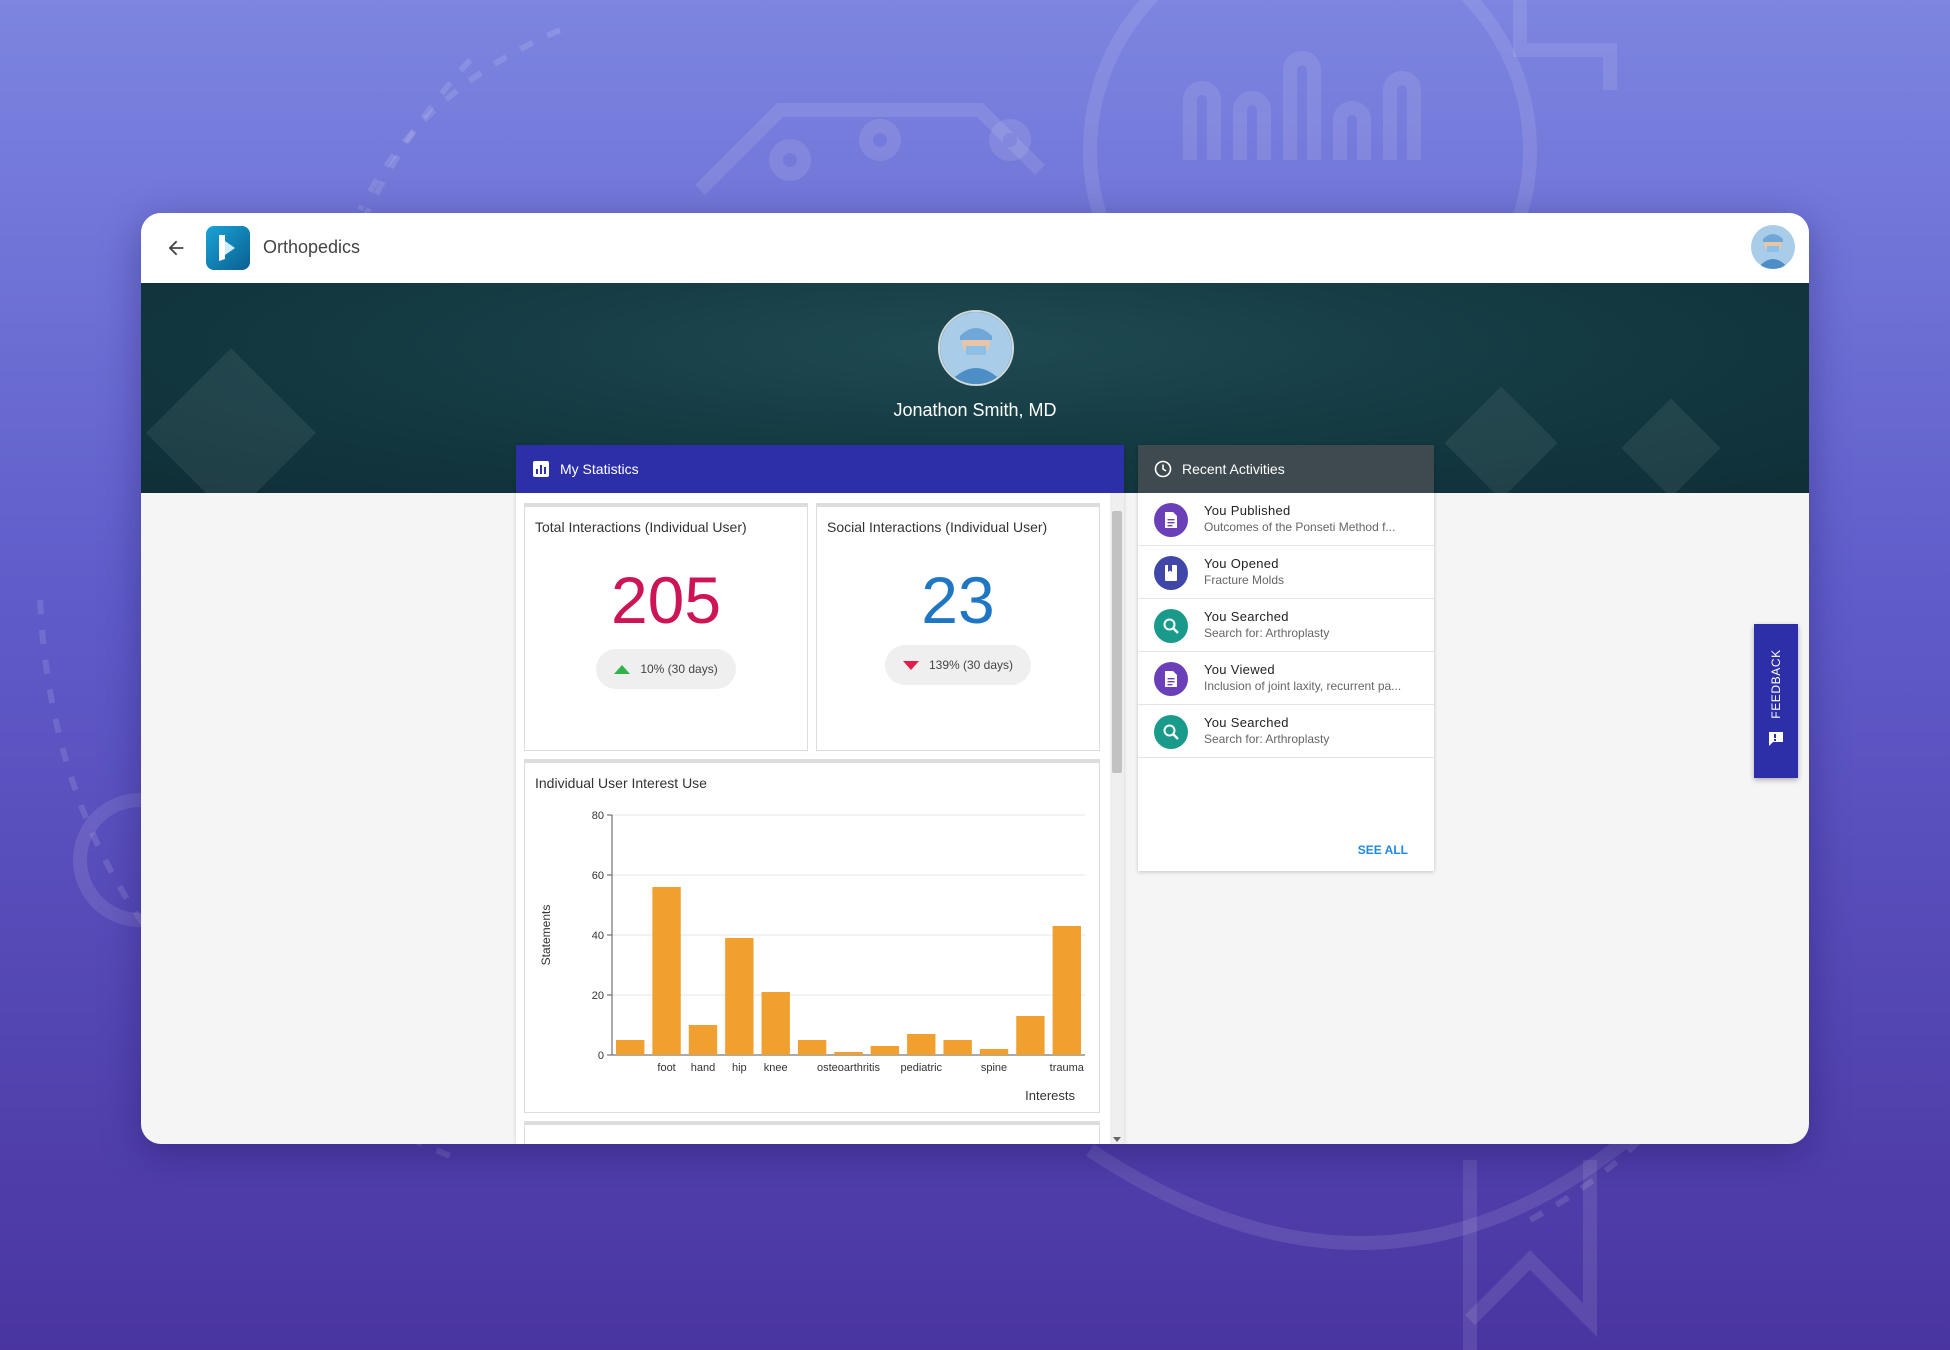  I want to click on x-tick-label: hip, so click(739, 1068).